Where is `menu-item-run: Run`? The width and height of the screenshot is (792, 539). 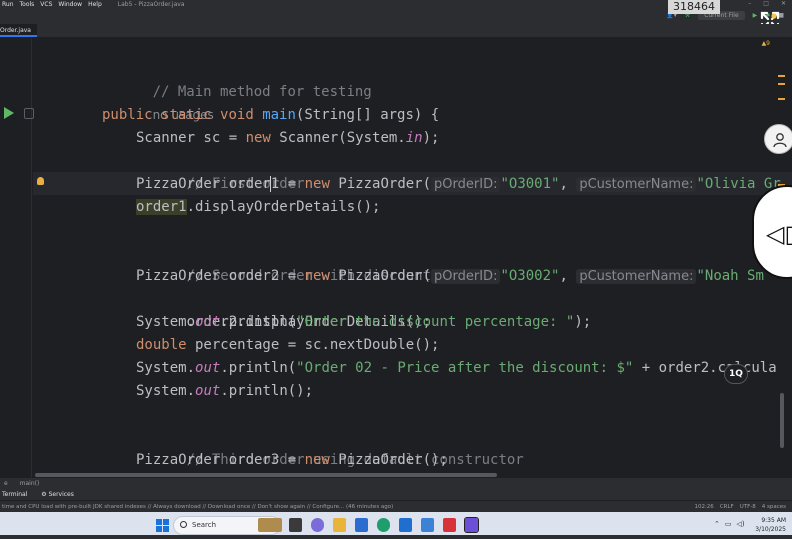
menu-item-run: Run is located at coordinates (8, 4).